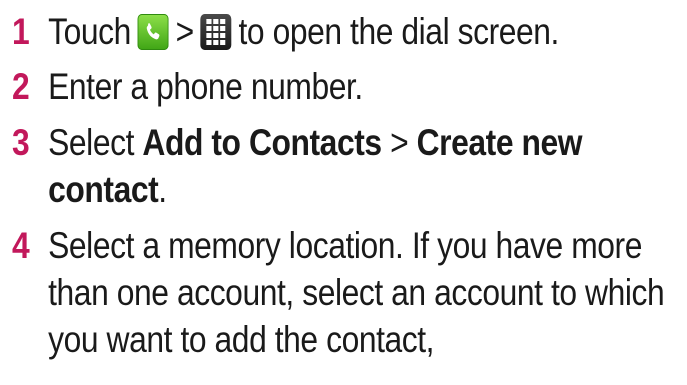 The width and height of the screenshot is (687, 385). What do you see at coordinates (89, 31) in the screenshot?
I see `step-text-touch: Touch` at bounding box center [89, 31].